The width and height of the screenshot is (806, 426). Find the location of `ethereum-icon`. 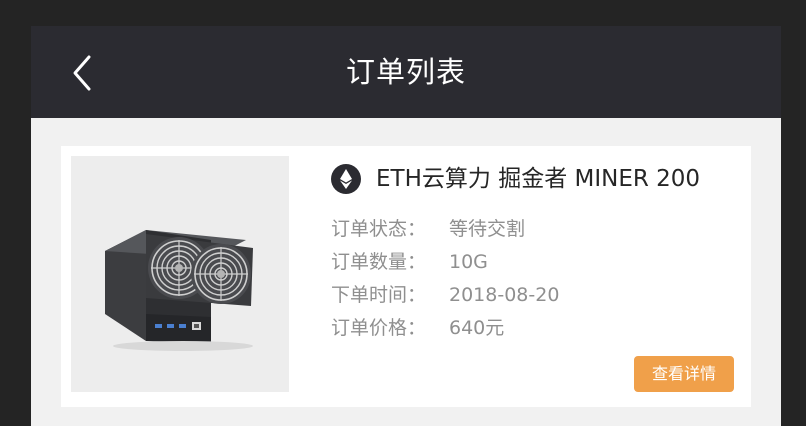

ethereum-icon is located at coordinates (346, 179).